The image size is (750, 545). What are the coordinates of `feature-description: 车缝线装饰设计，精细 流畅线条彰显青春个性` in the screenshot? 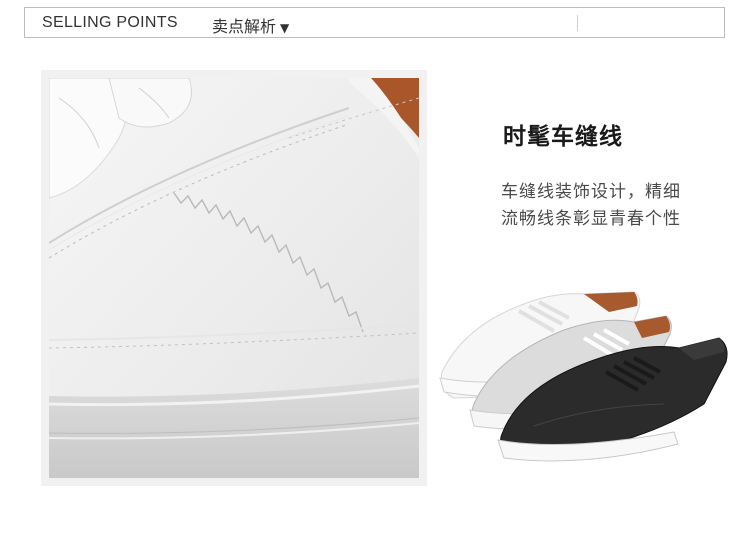 It's located at (591, 206).